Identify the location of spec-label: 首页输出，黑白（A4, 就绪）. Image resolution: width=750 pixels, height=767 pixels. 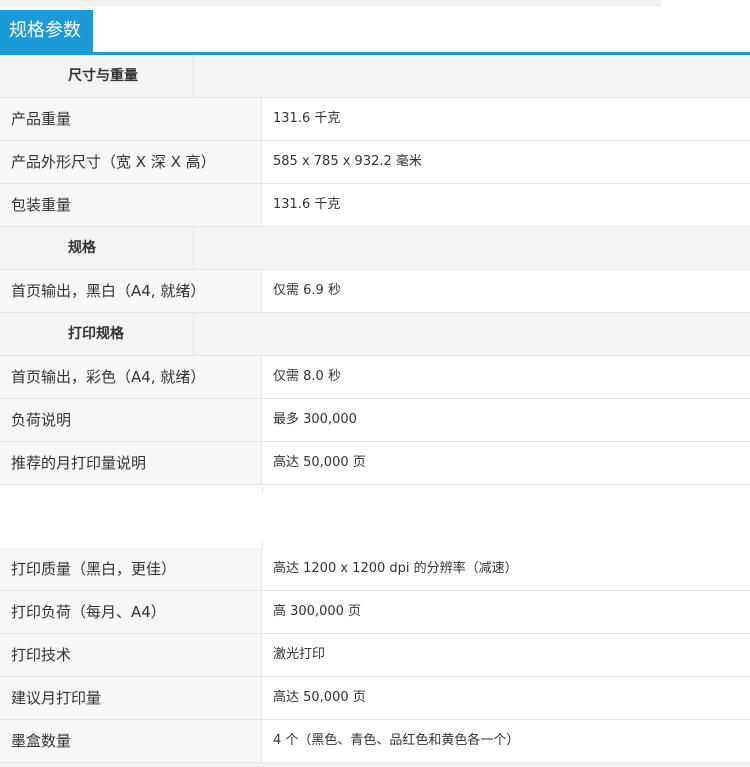
(131, 291).